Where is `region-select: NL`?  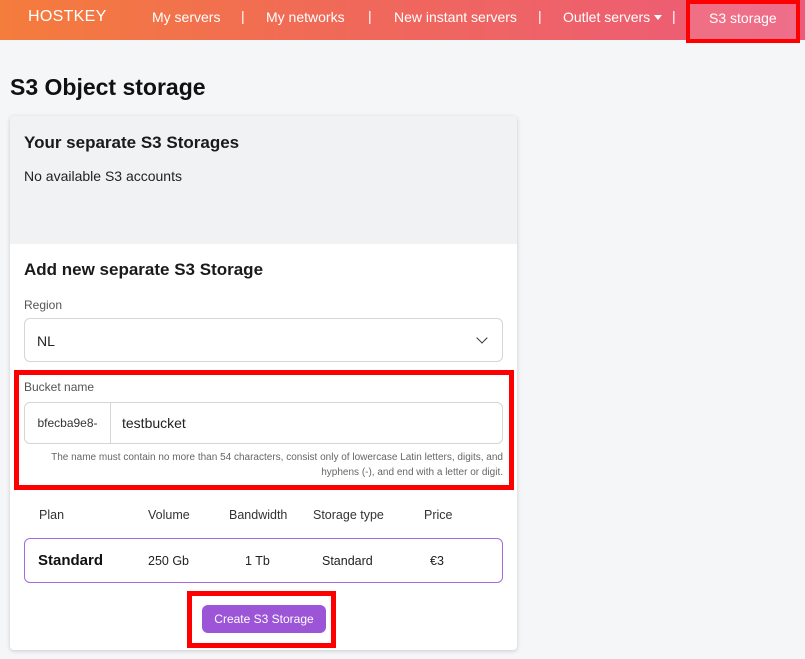 region-select: NL is located at coordinates (263, 340).